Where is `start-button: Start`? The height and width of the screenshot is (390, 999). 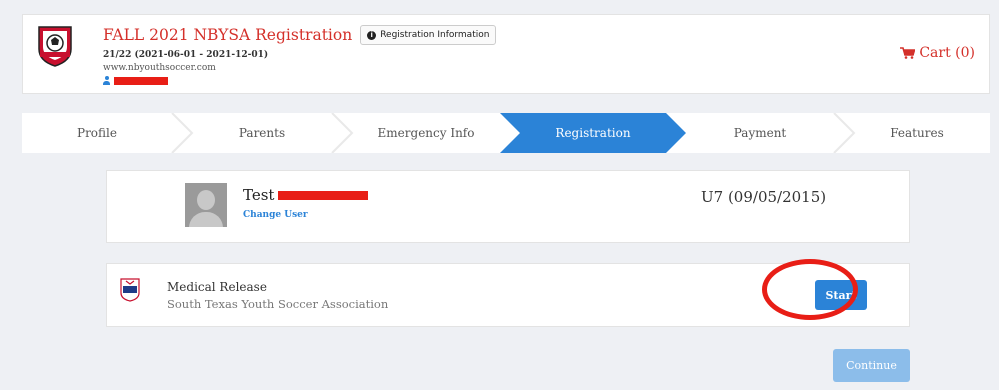 start-button: Start is located at coordinates (841, 295).